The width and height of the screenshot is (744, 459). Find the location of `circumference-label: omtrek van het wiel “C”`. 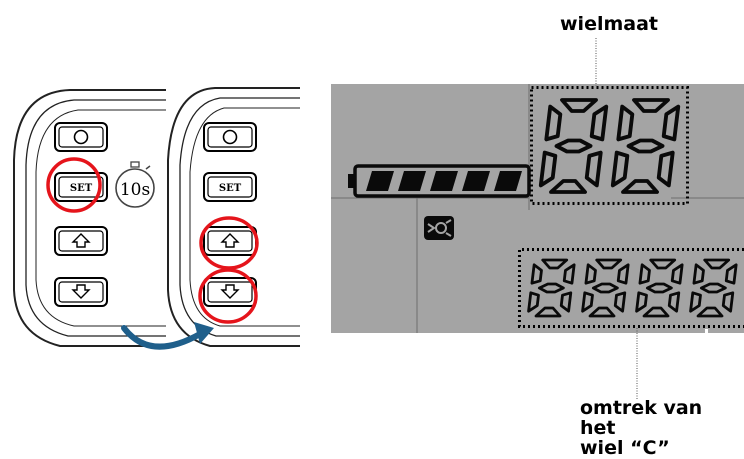

circumference-label: omtrek van het wiel “C” is located at coordinates (662, 428).